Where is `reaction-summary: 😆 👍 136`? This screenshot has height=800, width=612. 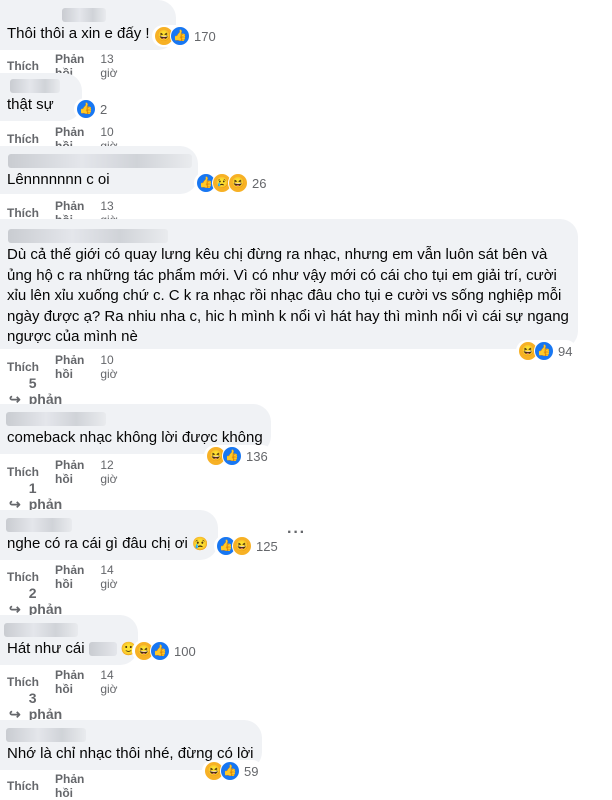
reaction-summary: 😆 👍 136 is located at coordinates (238, 456).